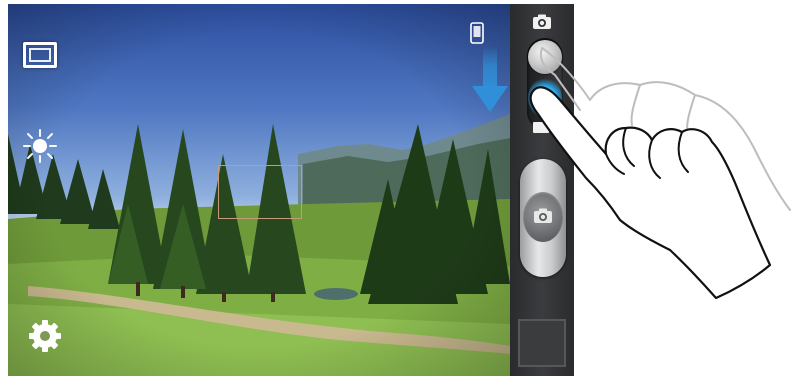 This screenshot has width=800, height=380. Describe the element at coordinates (477, 33) in the screenshot. I see `phone-orientation-icon` at that location.